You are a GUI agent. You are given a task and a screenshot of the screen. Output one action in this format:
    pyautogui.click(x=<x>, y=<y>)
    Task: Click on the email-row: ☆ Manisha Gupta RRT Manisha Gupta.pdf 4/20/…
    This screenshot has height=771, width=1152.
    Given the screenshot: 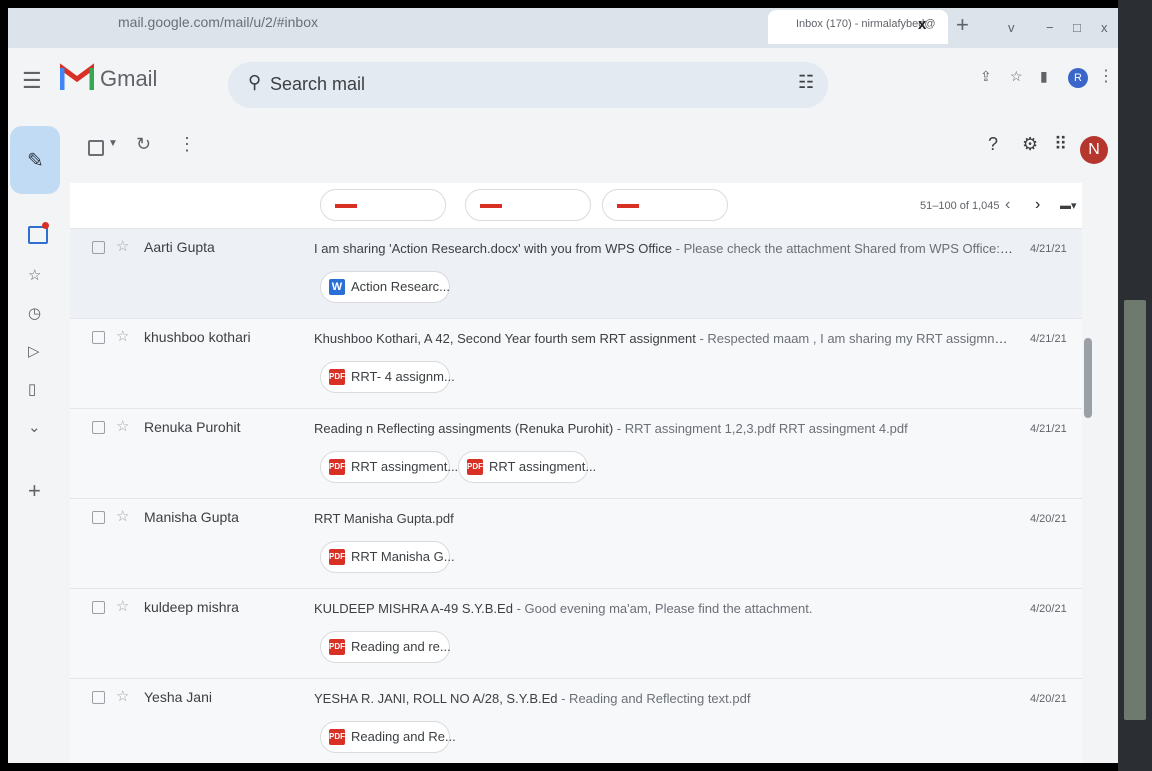 What is the action you would take?
    pyautogui.click(x=576, y=543)
    